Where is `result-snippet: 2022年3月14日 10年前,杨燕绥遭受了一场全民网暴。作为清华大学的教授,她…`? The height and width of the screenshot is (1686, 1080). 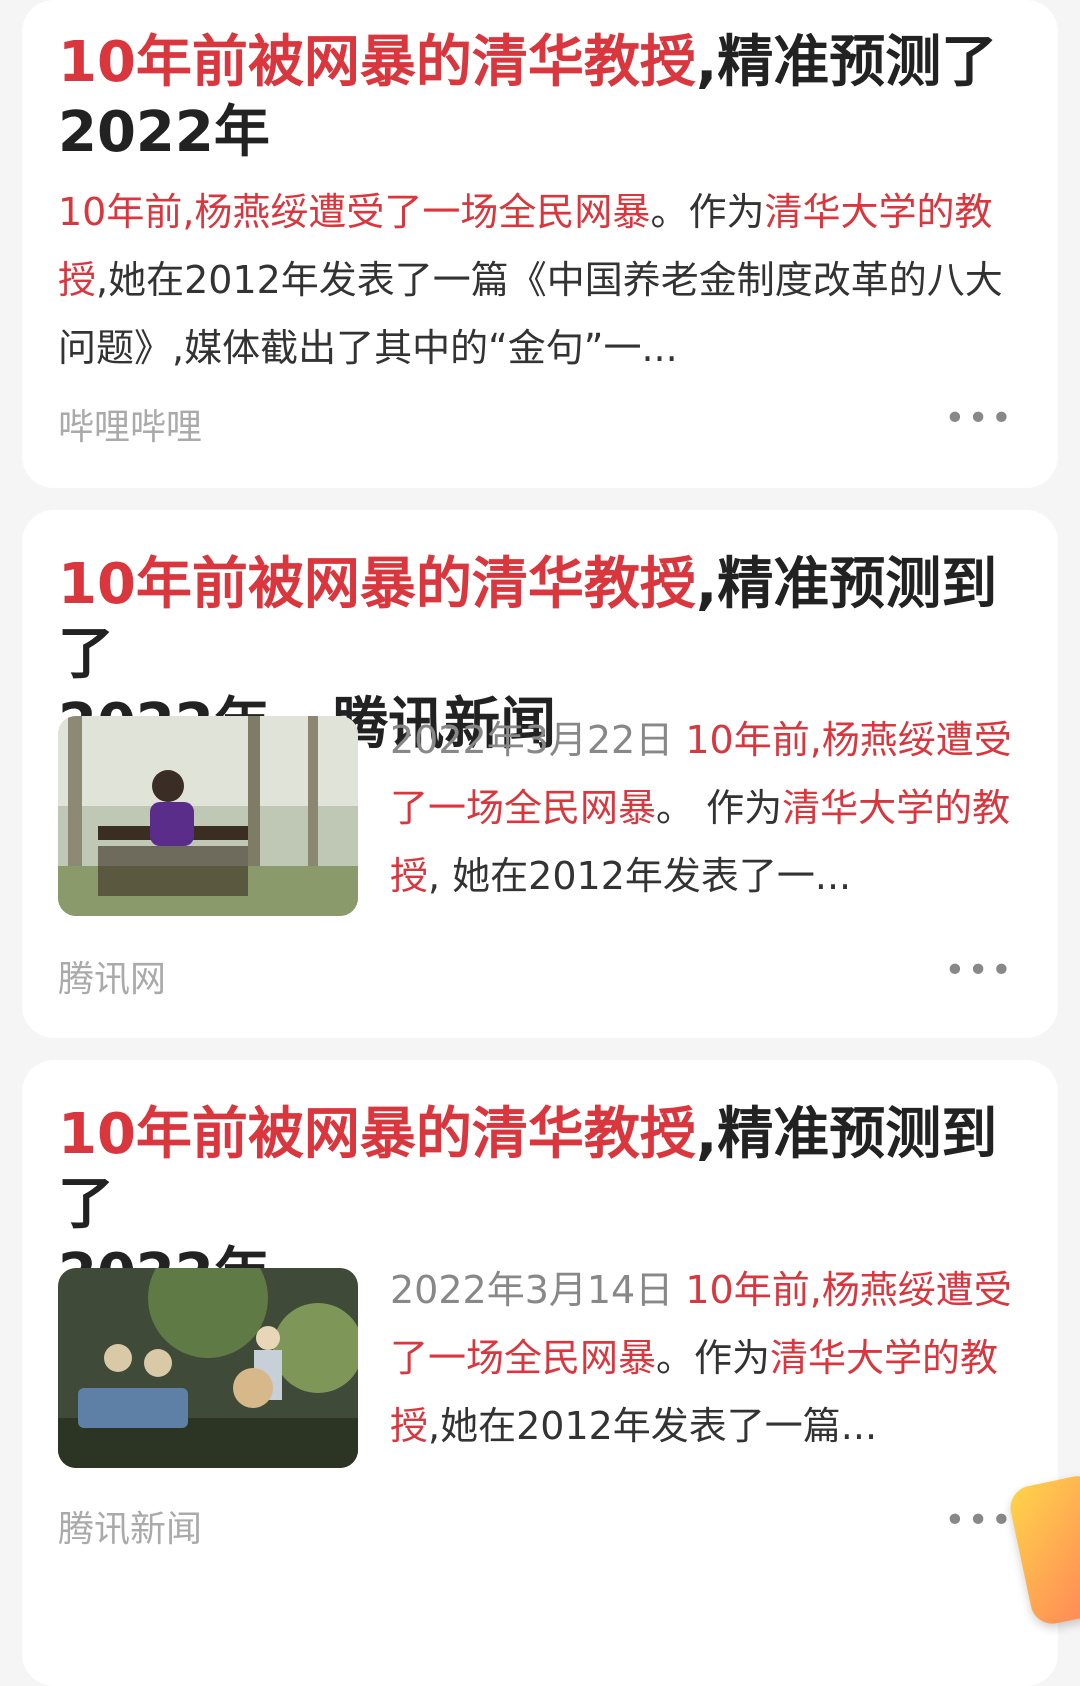
result-snippet: 2022年3月14日 10年前,杨燕绥遭受了一场全民网暴。作为清华大学的教授,她… is located at coordinates (710, 1358).